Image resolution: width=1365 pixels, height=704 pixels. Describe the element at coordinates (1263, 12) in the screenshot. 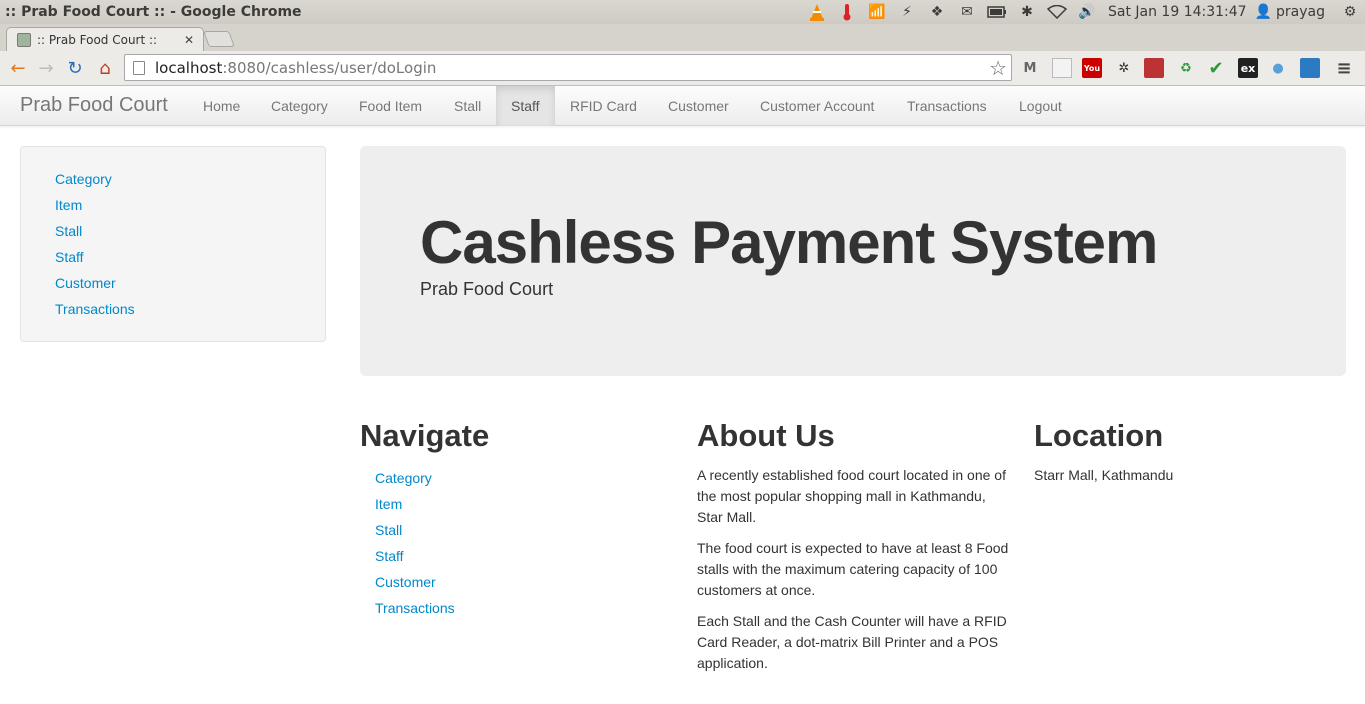

I see `person-icon: 👤` at that location.